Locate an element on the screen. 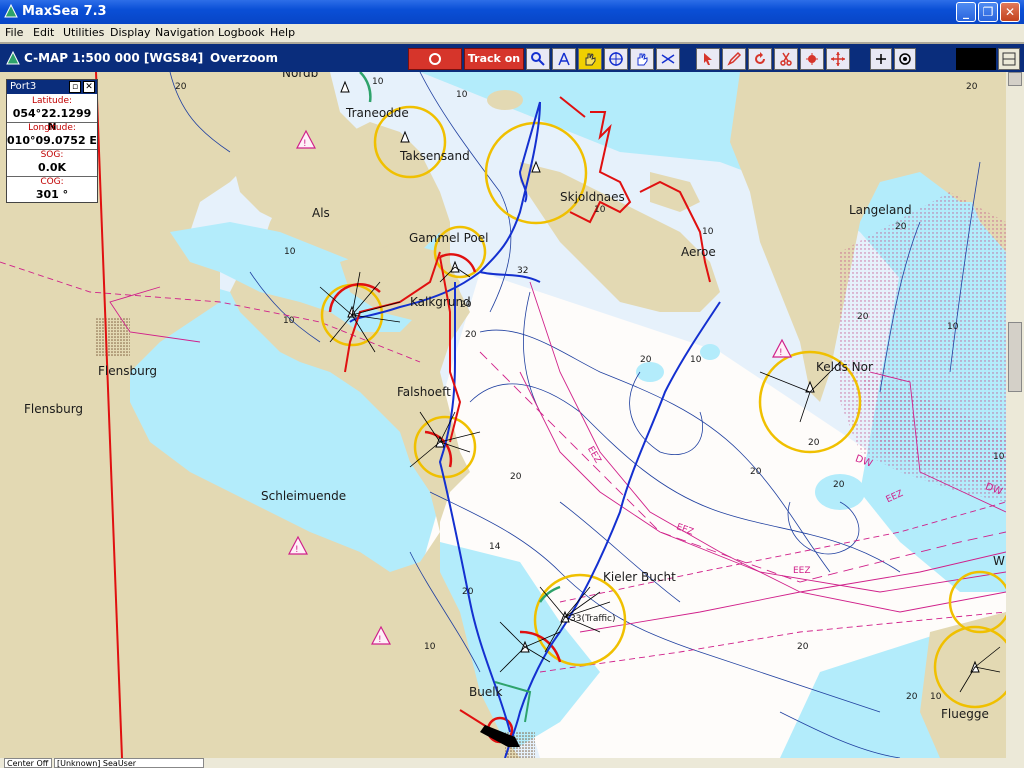 This screenshot has width=1024, height=768. plus-icon is located at coordinates (881, 59).